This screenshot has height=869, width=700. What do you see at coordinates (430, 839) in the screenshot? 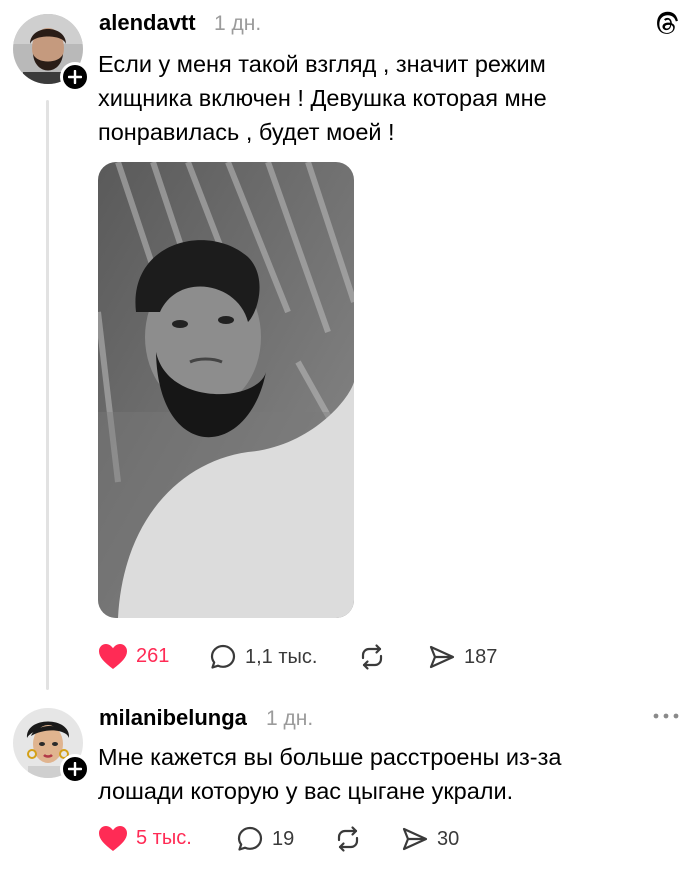
I see `share-button: 30` at bounding box center [430, 839].